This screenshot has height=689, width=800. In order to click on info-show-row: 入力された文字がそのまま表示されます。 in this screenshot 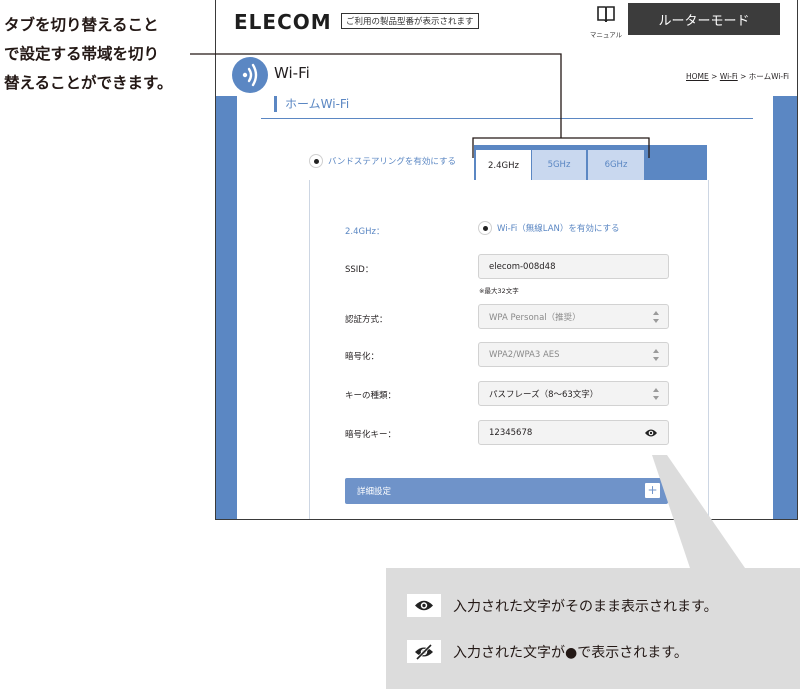, I will do `click(562, 605)`.